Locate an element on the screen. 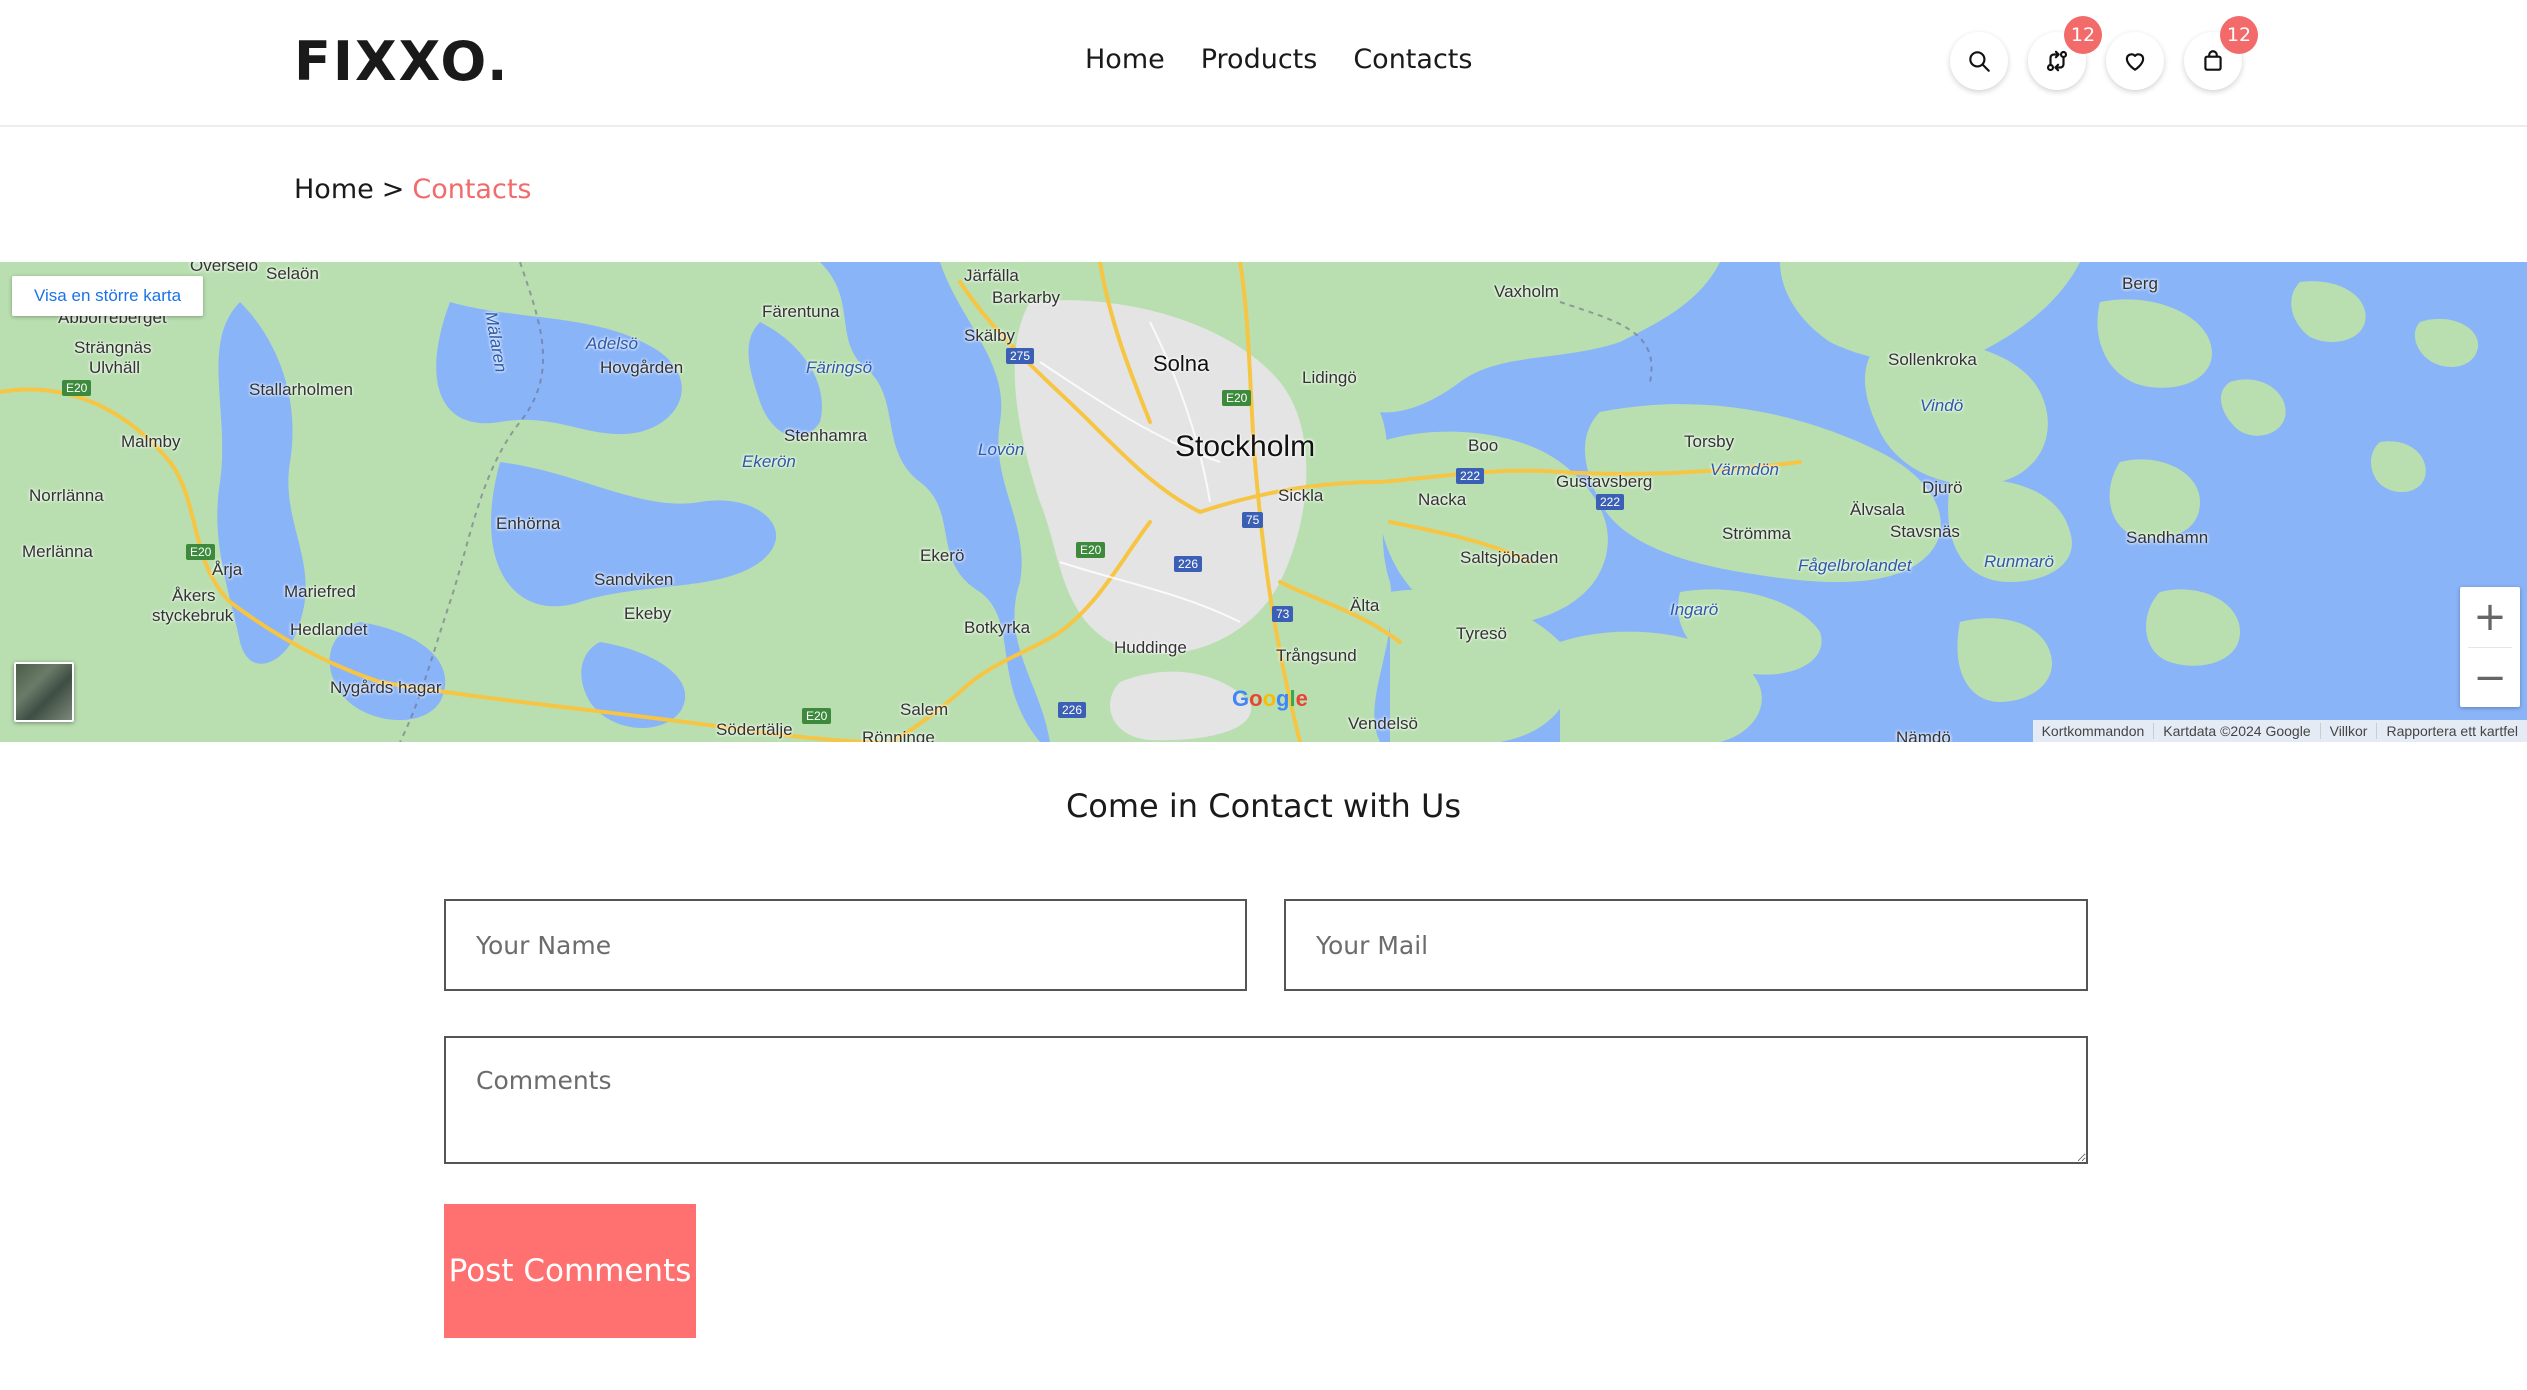  map-label-tyreso: Tyresö is located at coordinates (1482, 633).